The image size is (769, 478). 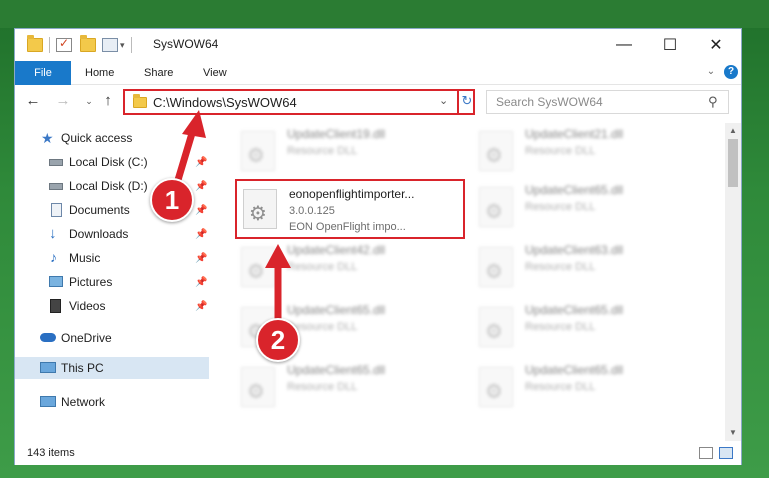 What do you see at coordinates (225, 102) in the screenshot?
I see `address-path: C:\Windows\SysWOW64` at bounding box center [225, 102].